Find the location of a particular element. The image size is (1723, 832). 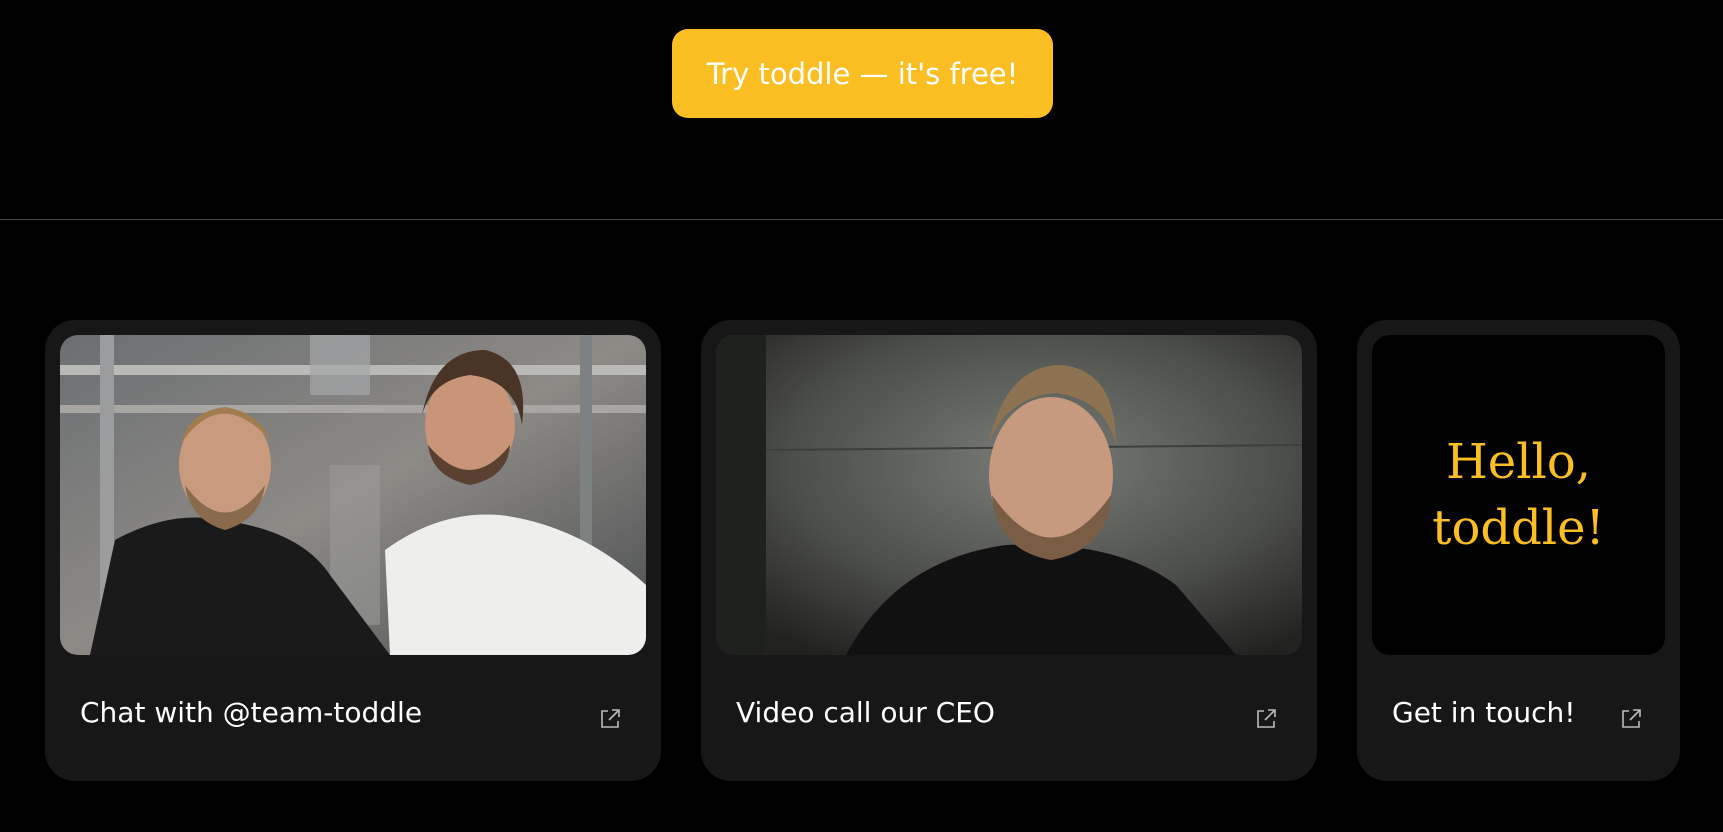

video-call-label: Video call our CEO is located at coordinates (865, 712).